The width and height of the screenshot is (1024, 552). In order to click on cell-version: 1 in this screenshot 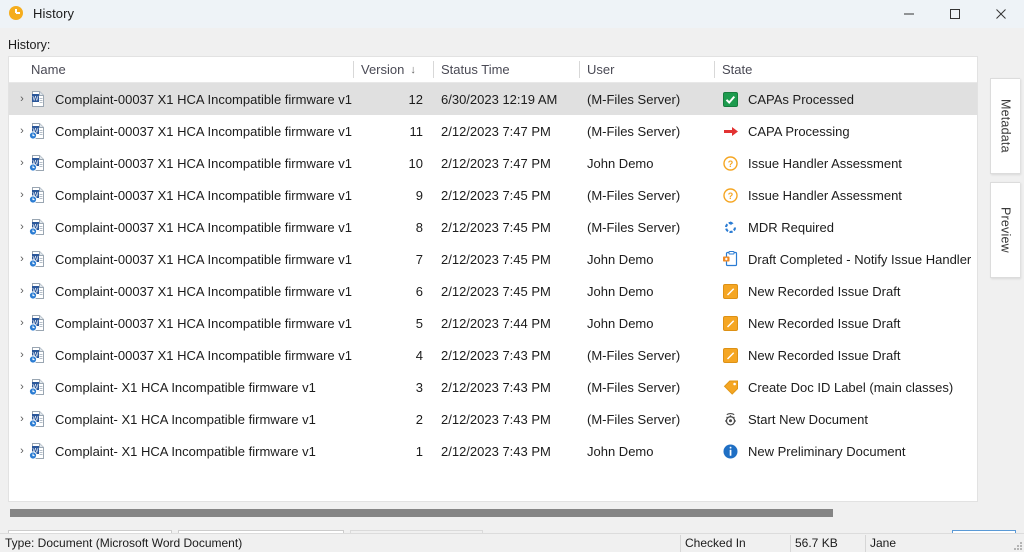, I will do `click(419, 451)`.